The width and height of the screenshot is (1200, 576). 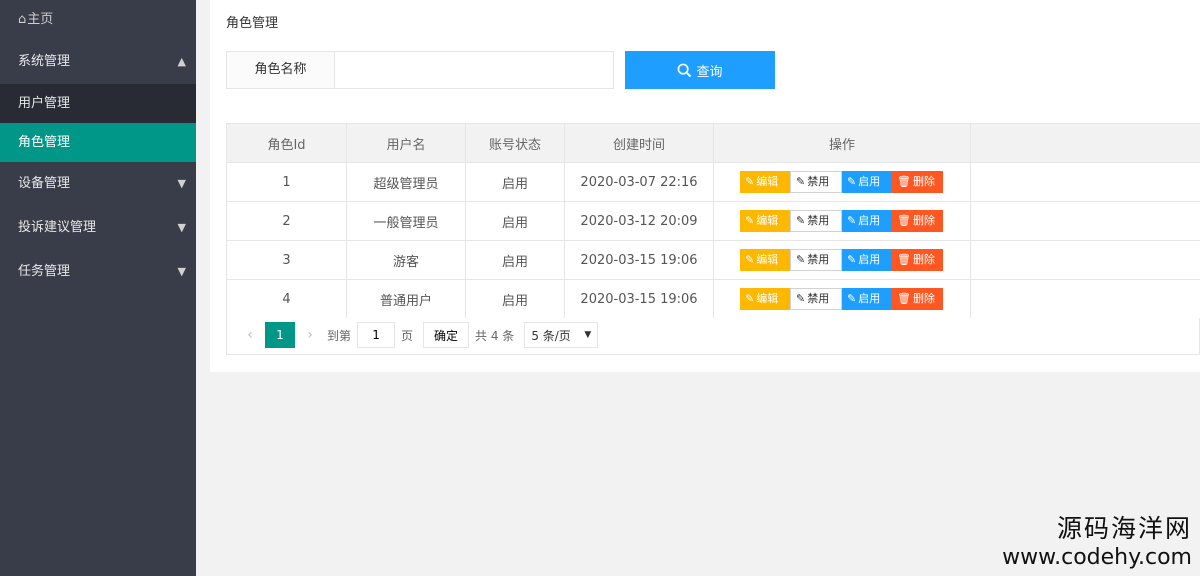 I want to click on nav-group-system: 系统管理 ▲, so click(x=98, y=62).